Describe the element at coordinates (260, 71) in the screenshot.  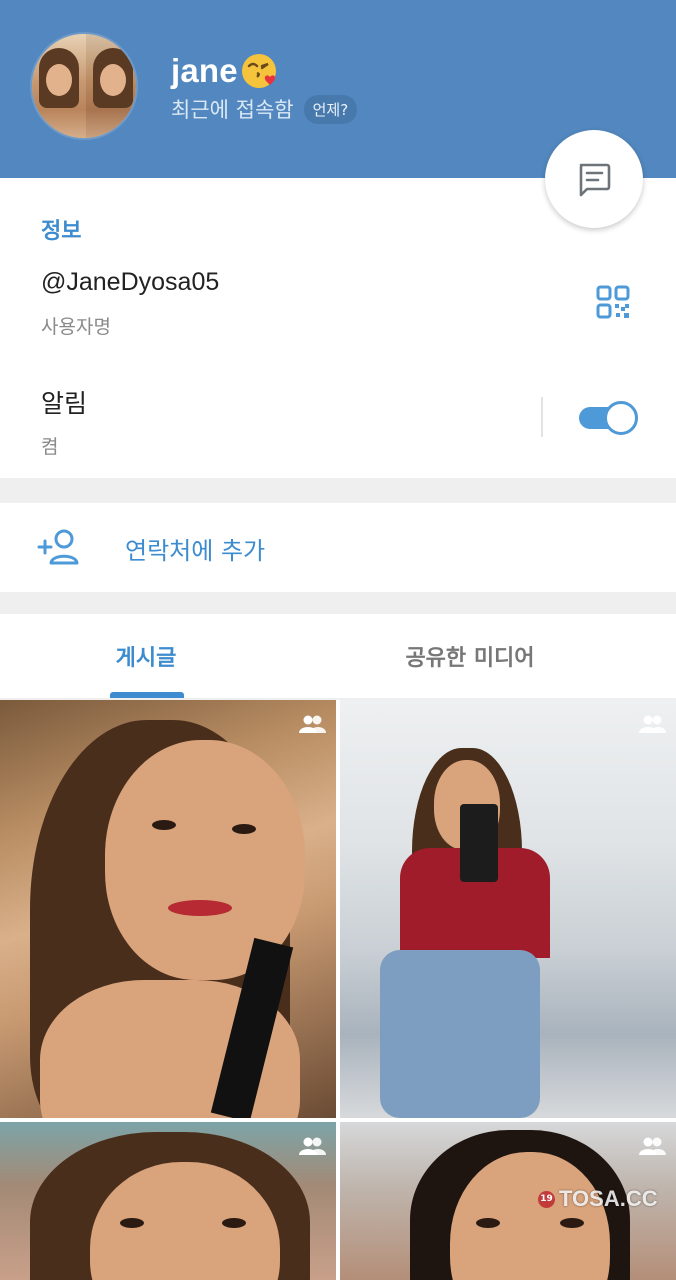
I see `kissing-heart-emoji-icon` at that location.